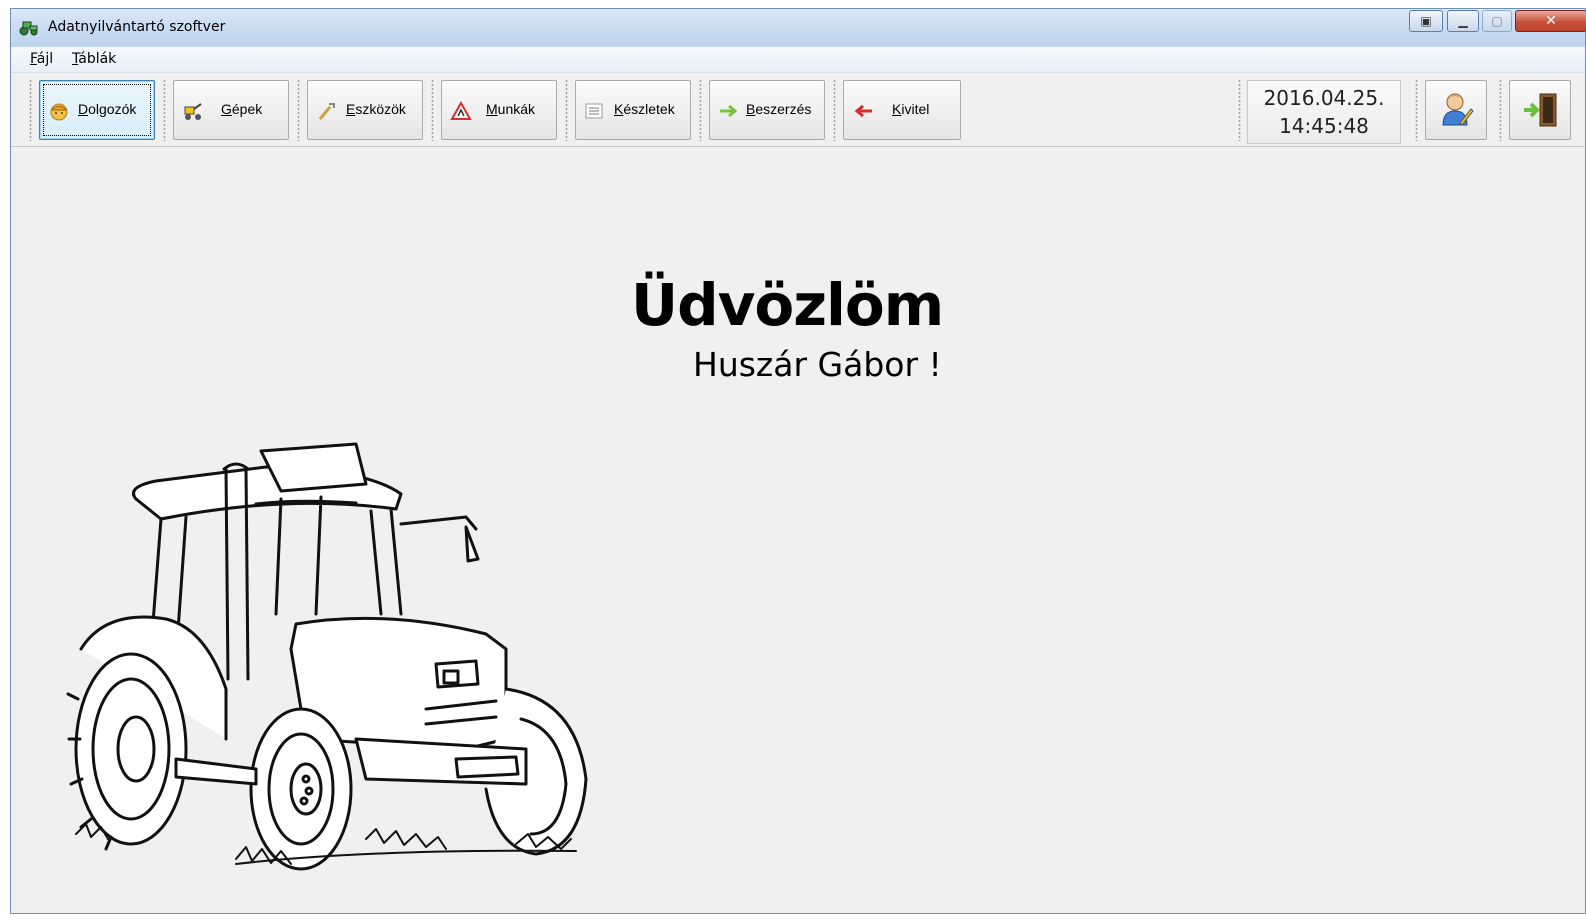 The image size is (1586, 923). I want to click on procurement-label: Beszerzés, so click(779, 109).